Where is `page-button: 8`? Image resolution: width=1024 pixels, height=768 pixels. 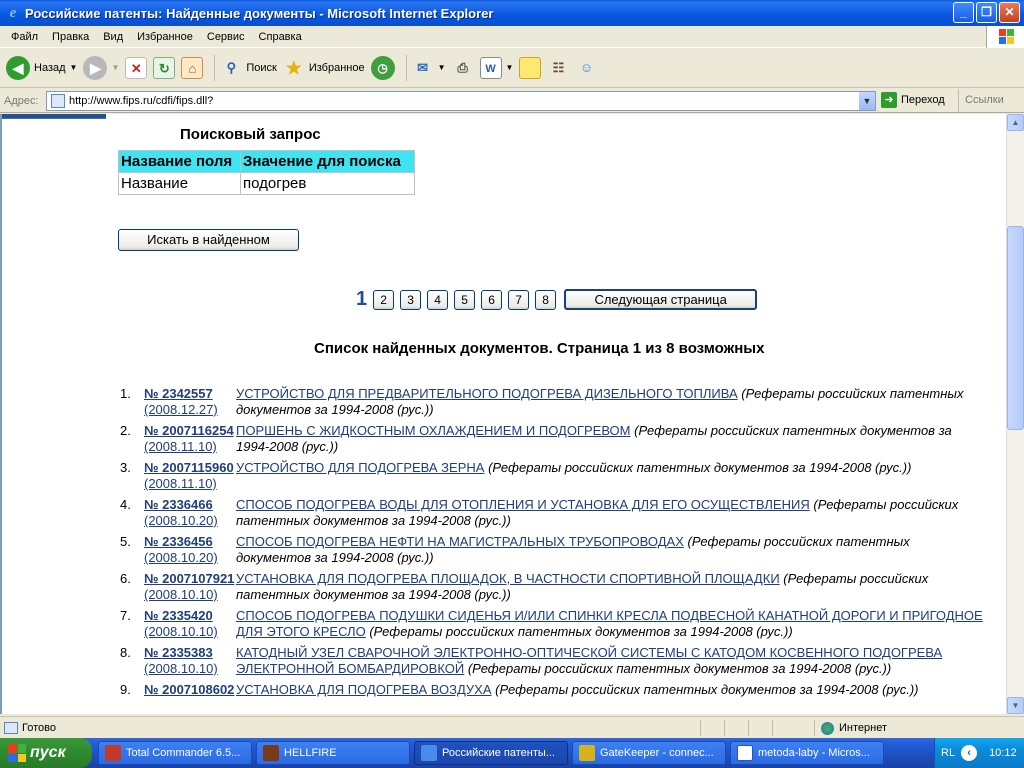 page-button: 8 is located at coordinates (546, 299).